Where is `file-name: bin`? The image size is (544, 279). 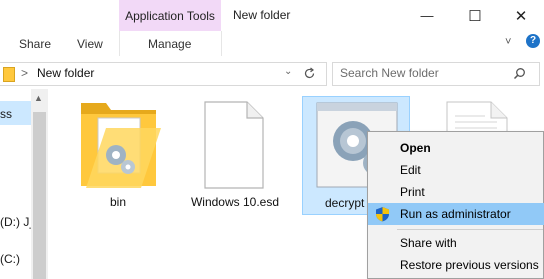 file-name: bin is located at coordinates (117, 202).